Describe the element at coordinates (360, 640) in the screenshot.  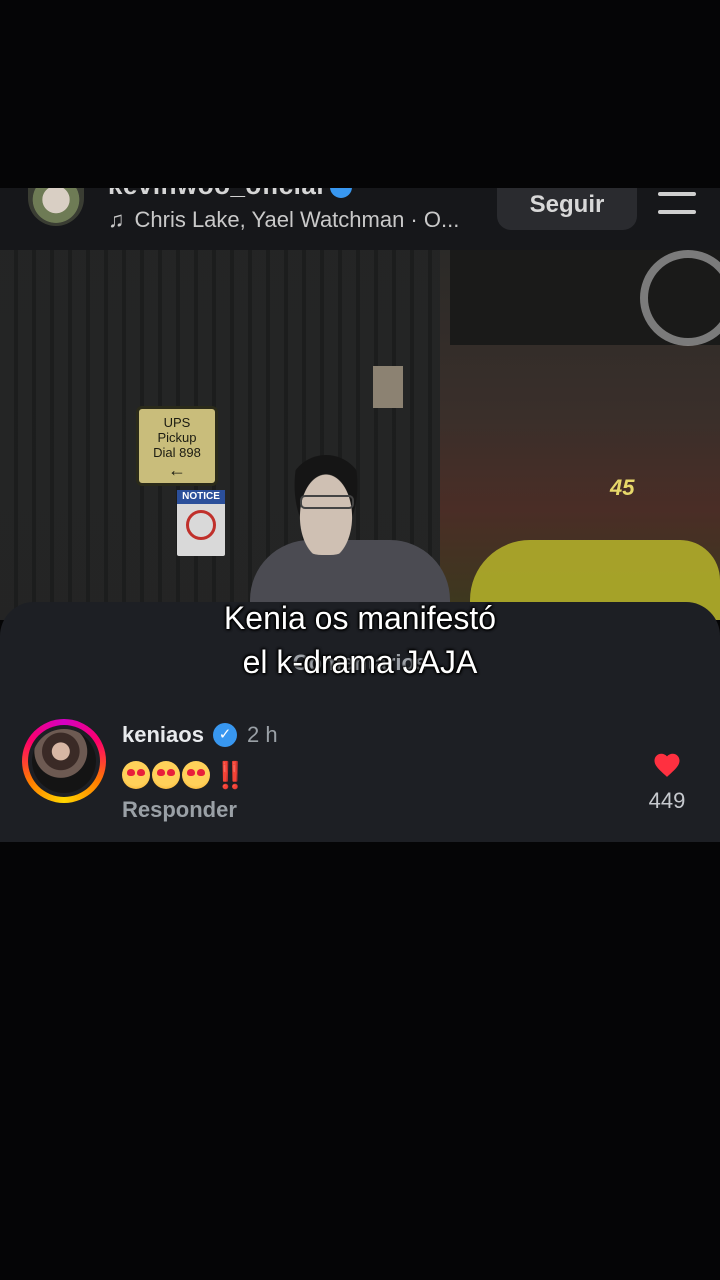
I see `video-caption: Kenia os manifestó el k-drama JAJA` at that location.